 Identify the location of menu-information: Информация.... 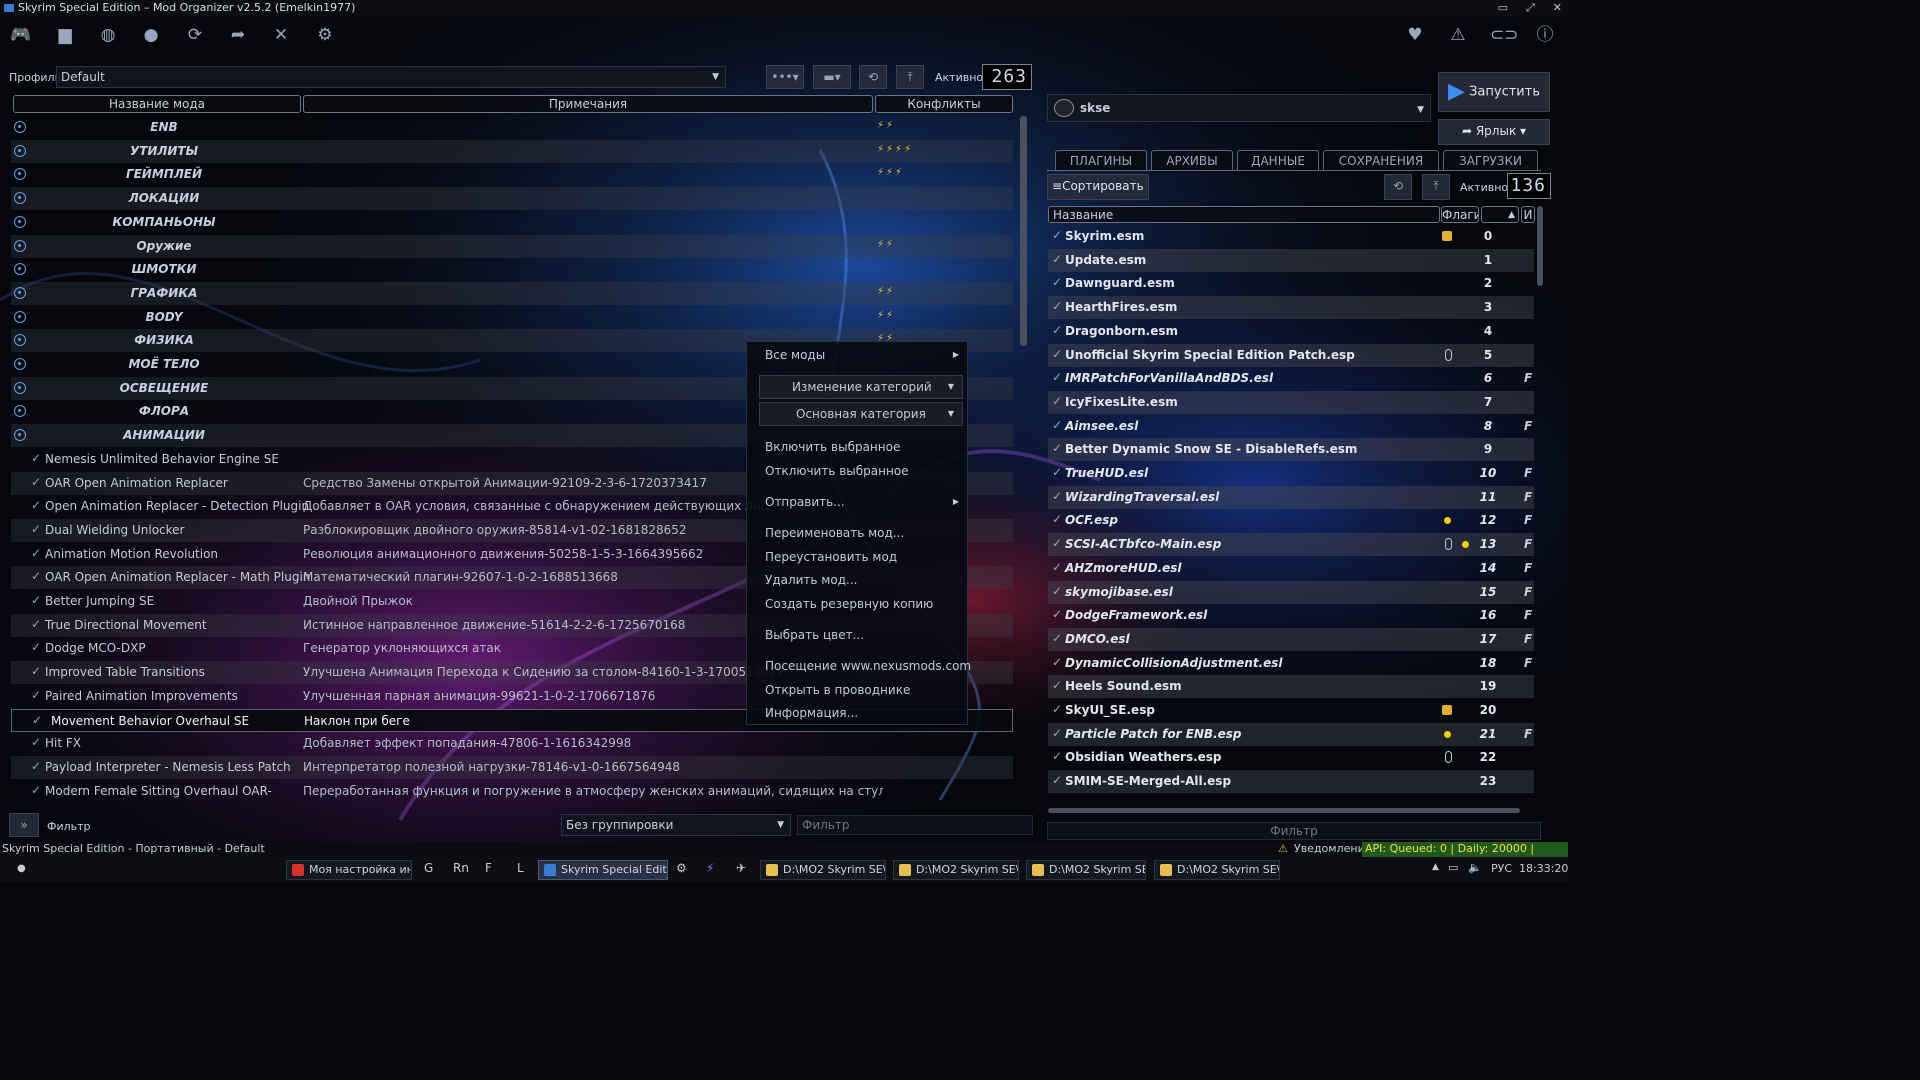
(811, 713).